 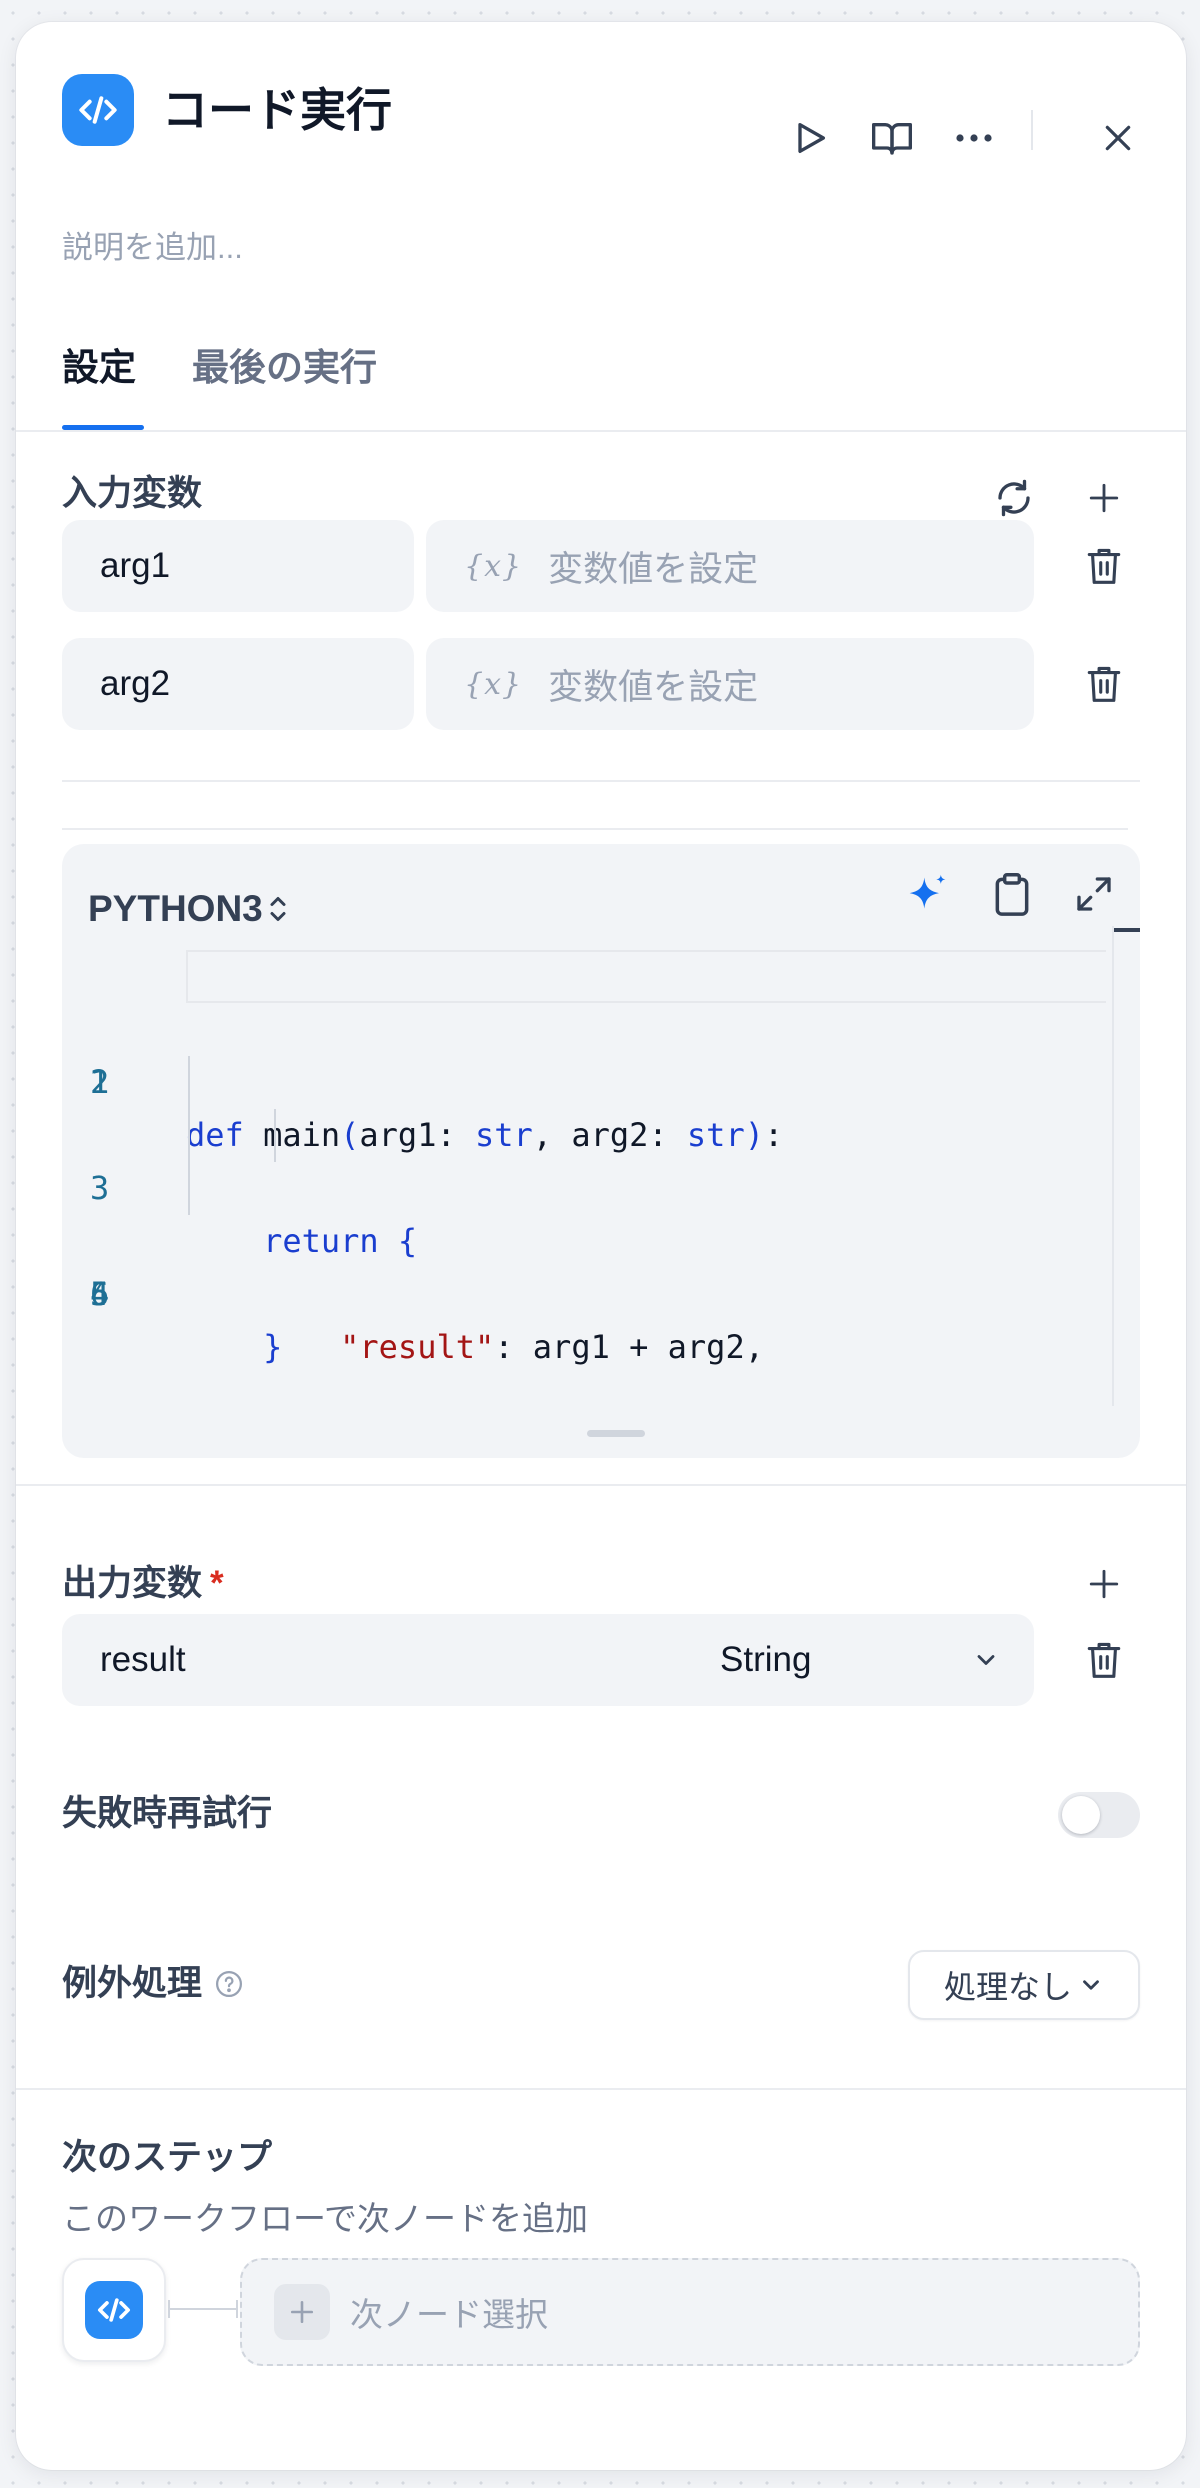 I want to click on select-next-node-label: 次ノード選択, so click(x=449, y=2314).